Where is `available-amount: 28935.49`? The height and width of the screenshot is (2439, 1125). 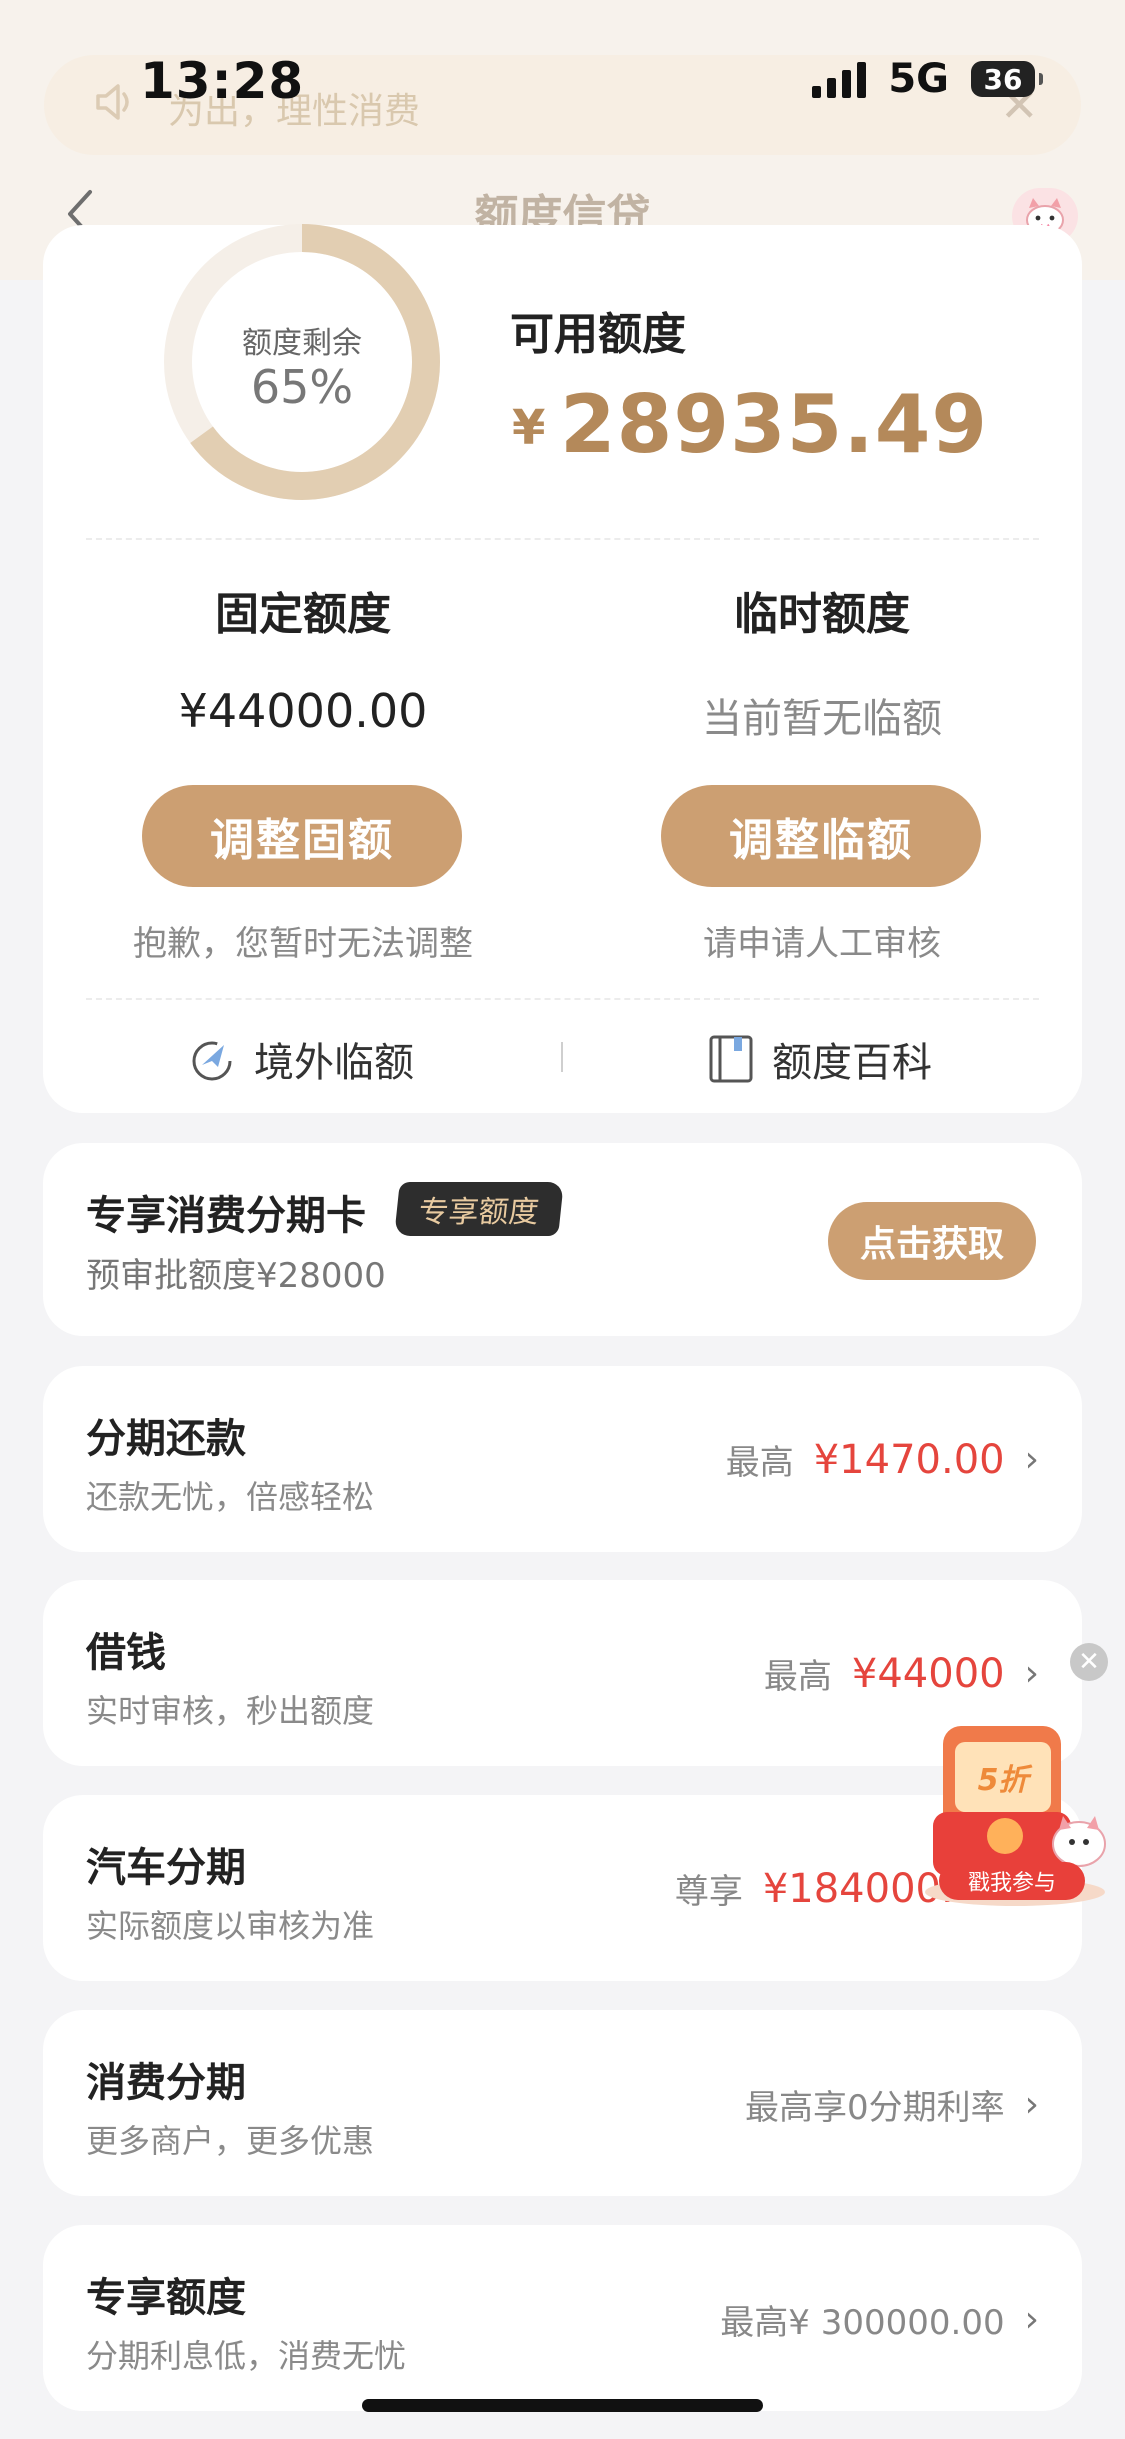
available-amount: 28935.49 is located at coordinates (774, 424).